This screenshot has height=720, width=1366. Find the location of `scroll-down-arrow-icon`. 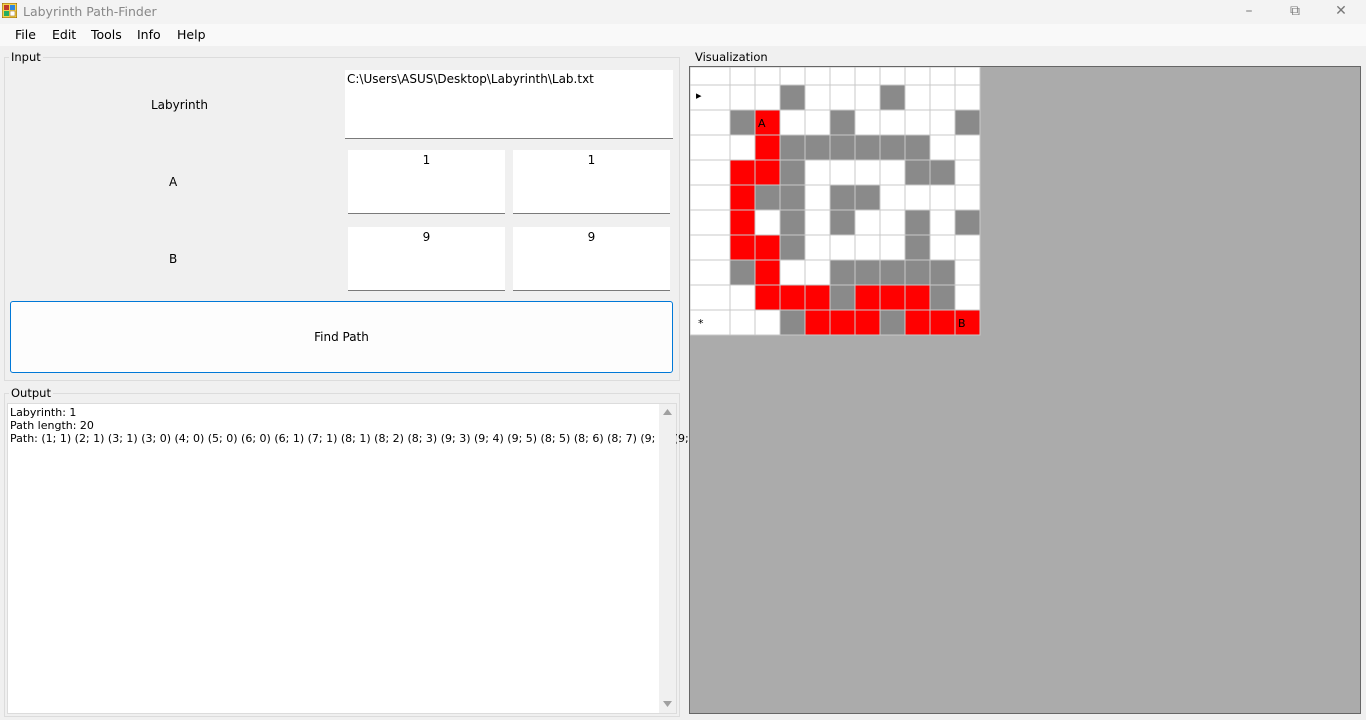

scroll-down-arrow-icon is located at coordinates (667, 704).